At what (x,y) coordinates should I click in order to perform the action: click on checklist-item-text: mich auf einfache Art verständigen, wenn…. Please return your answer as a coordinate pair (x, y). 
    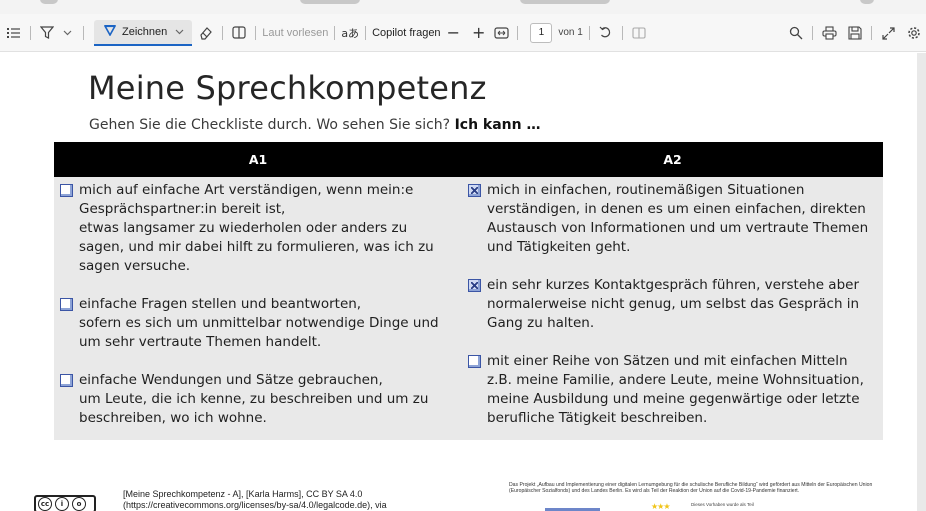
    Looking at the image, I should click on (256, 228).